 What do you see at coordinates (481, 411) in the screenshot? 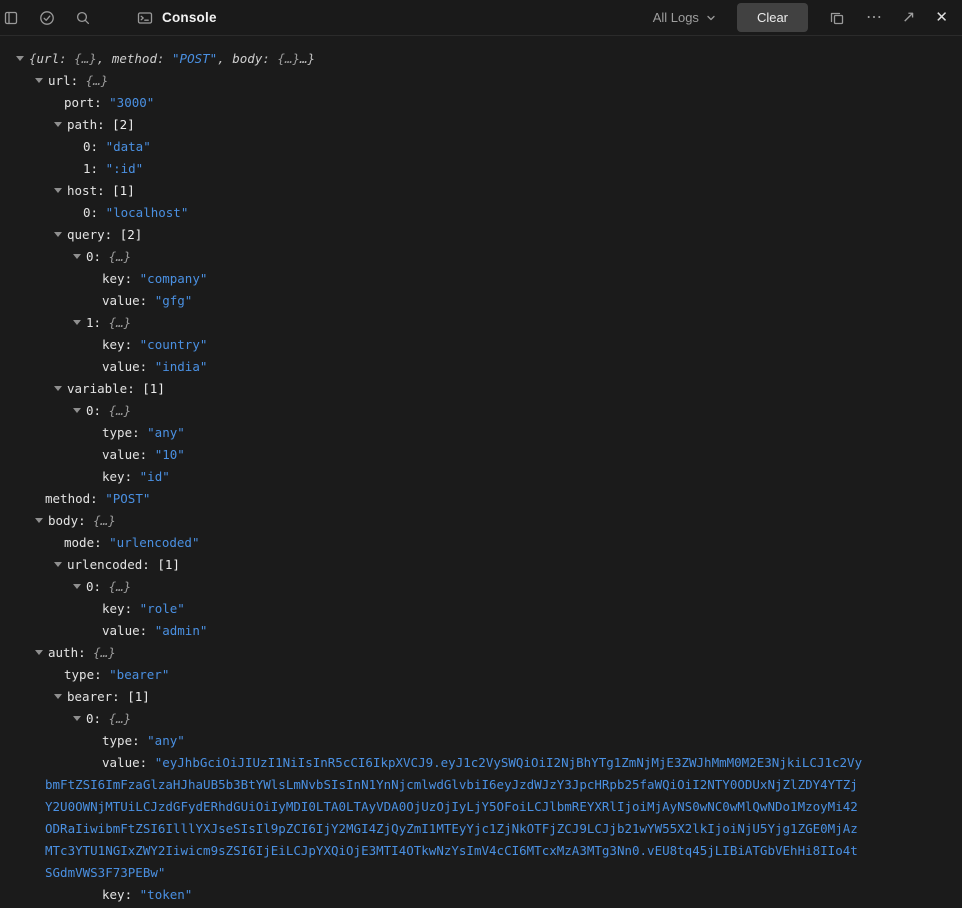
I see `tree-row: 0: {…}` at bounding box center [481, 411].